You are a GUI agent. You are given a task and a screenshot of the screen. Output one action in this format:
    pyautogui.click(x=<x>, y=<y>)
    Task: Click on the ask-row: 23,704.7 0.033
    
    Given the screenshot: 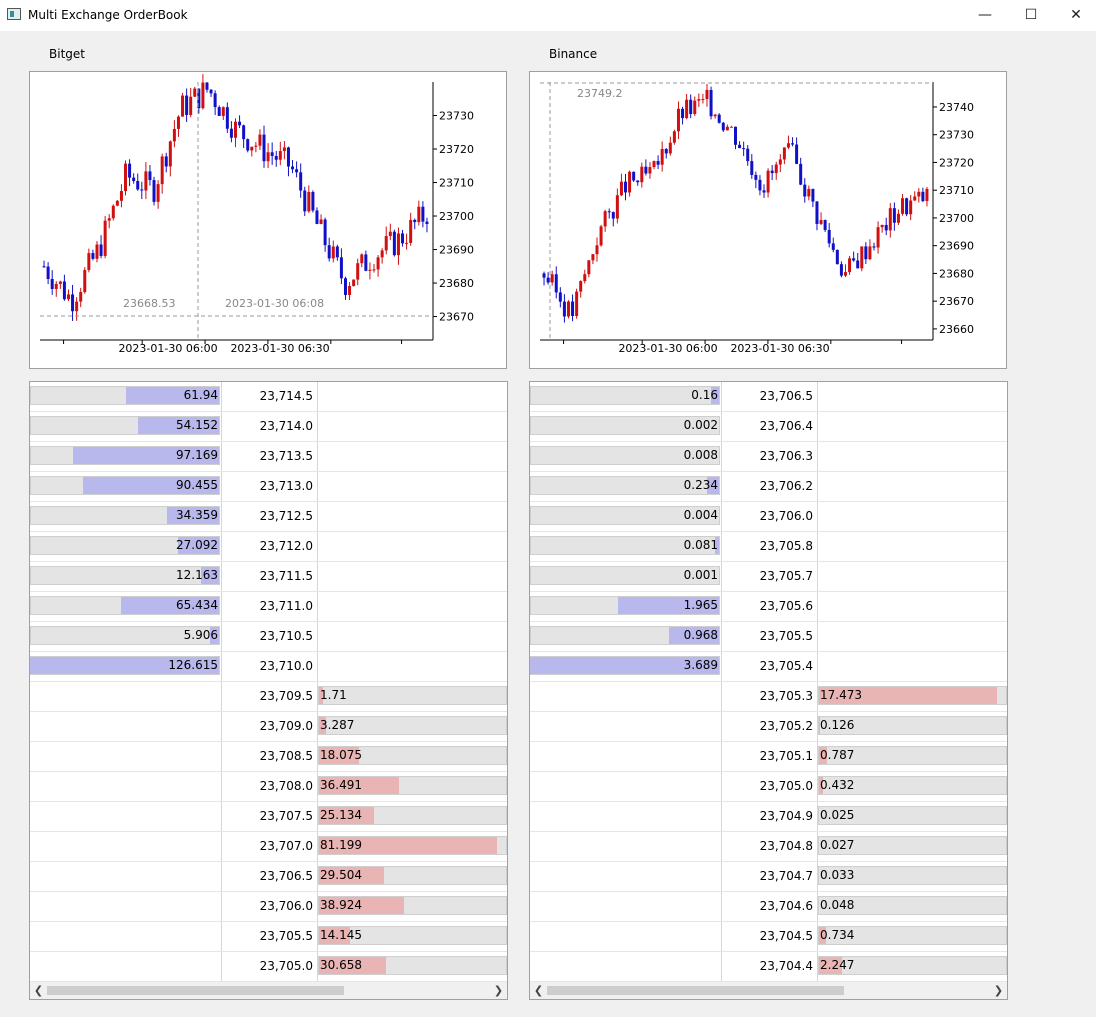 What is the action you would take?
    pyautogui.click(x=768, y=877)
    